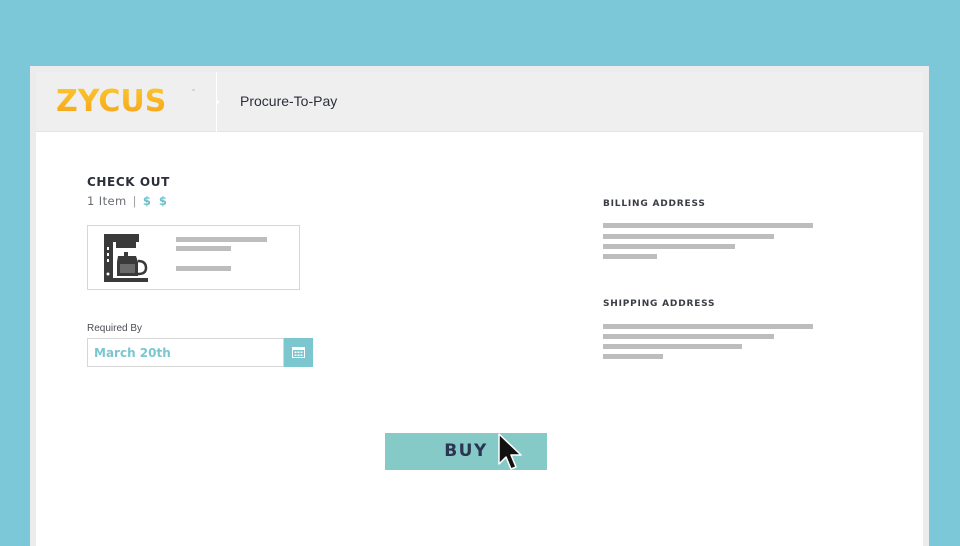  I want to click on calendar-button, so click(298, 352).